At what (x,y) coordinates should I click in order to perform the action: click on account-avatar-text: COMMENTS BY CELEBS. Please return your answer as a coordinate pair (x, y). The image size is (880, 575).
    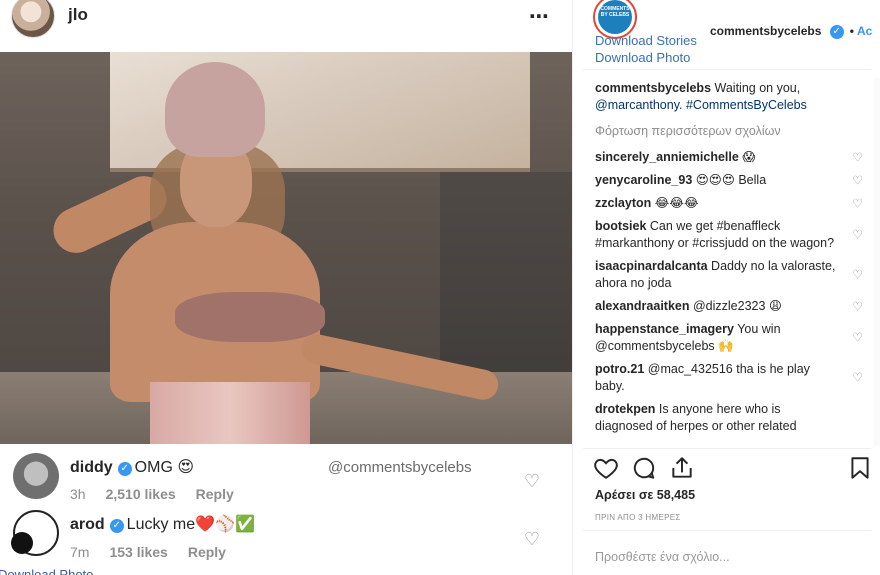
    Looking at the image, I should click on (615, 12).